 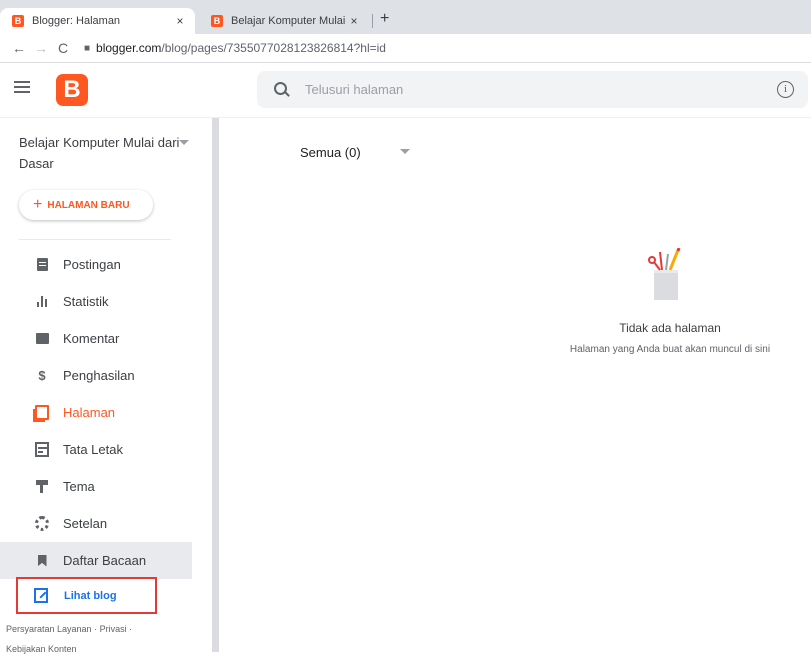 I want to click on info-icon: i, so click(x=785, y=89).